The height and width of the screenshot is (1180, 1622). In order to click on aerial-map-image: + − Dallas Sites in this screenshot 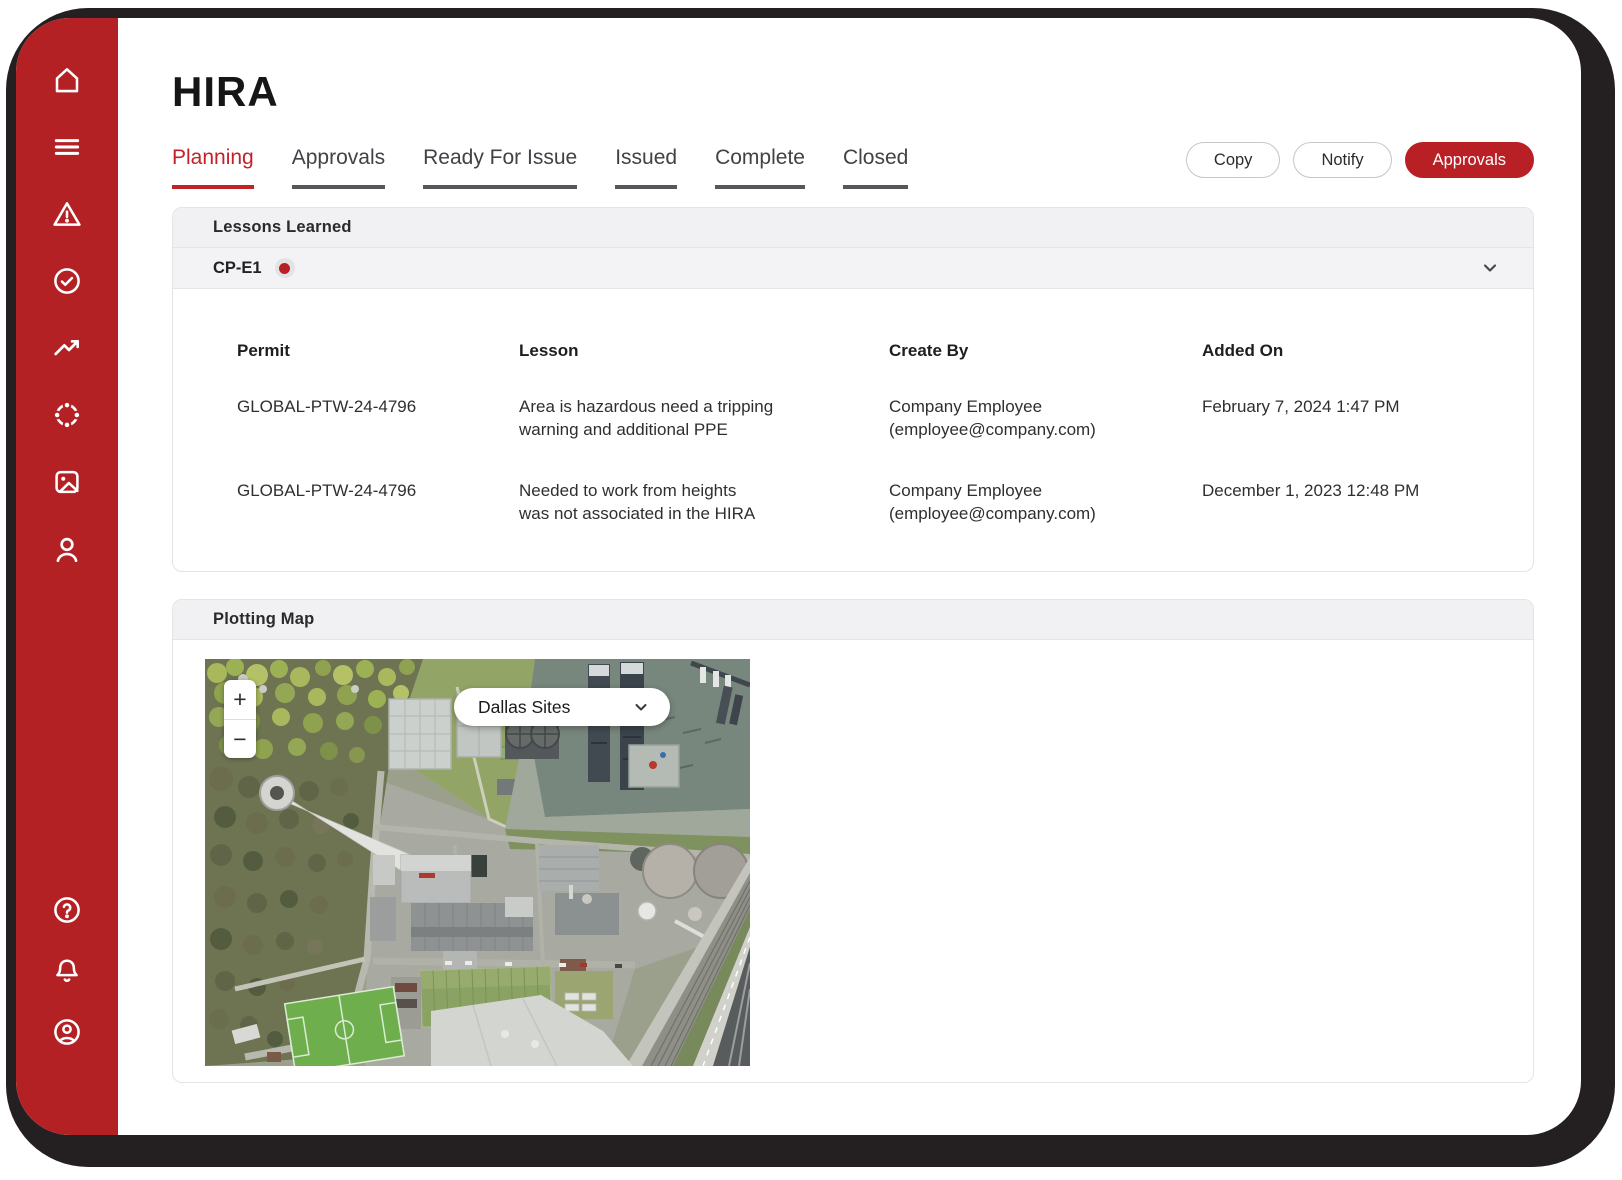, I will do `click(477, 862)`.